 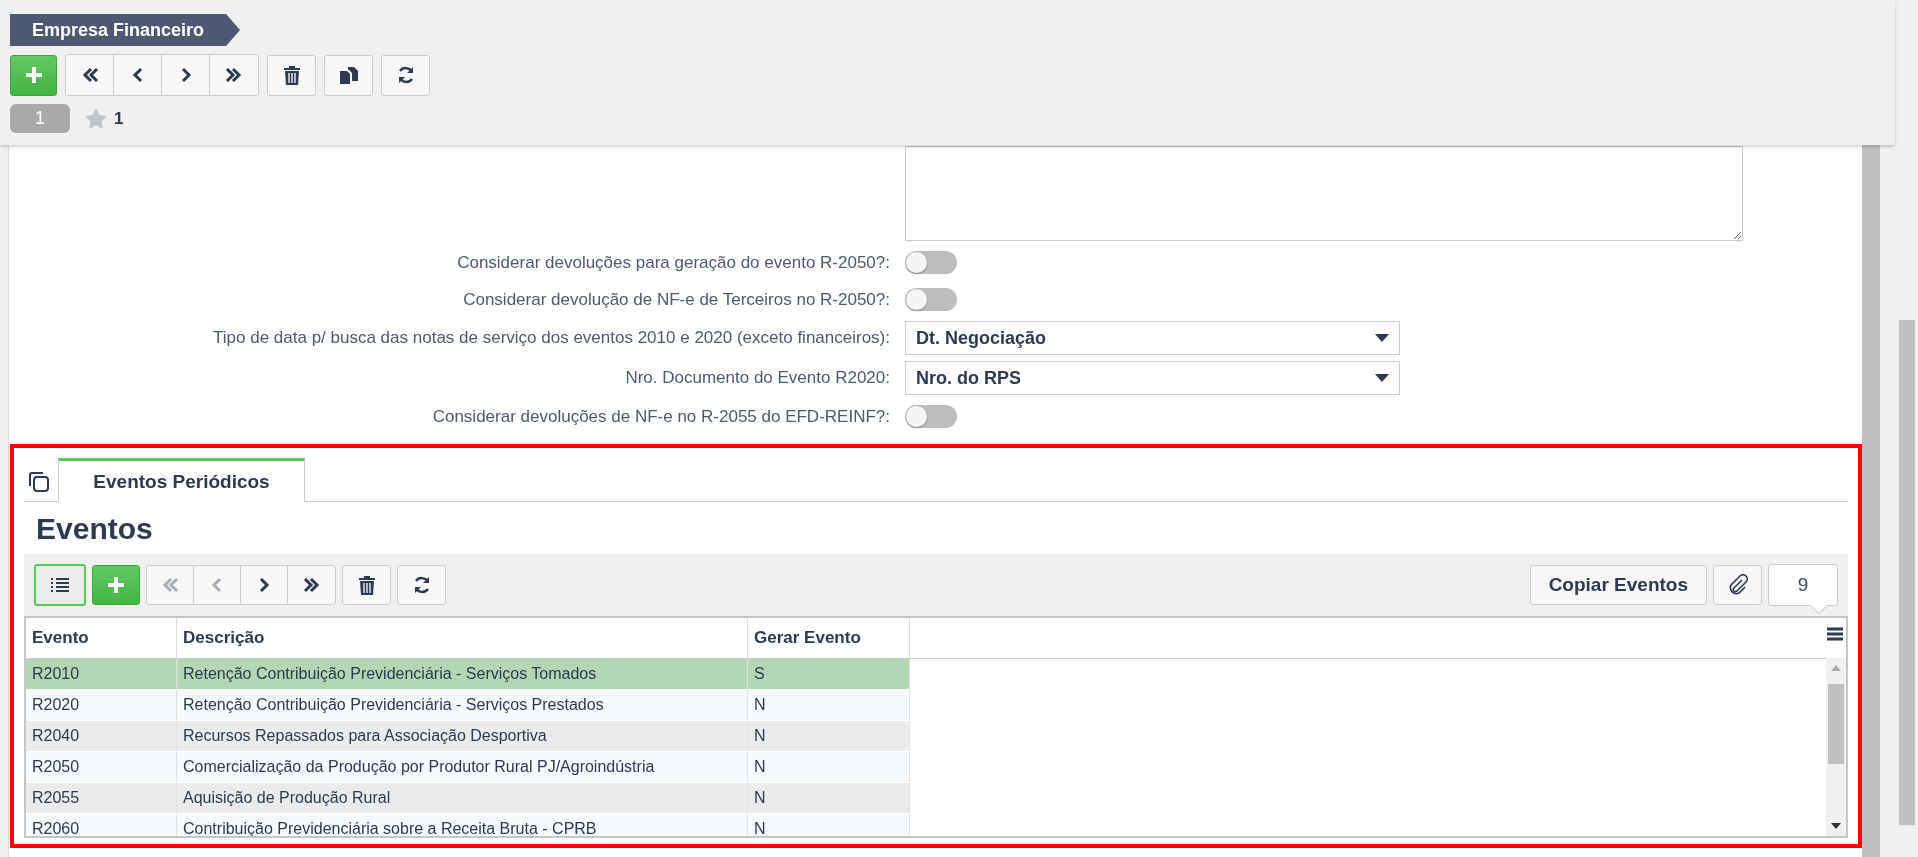 I want to click on table-cell: R2040, so click(x=101, y=736).